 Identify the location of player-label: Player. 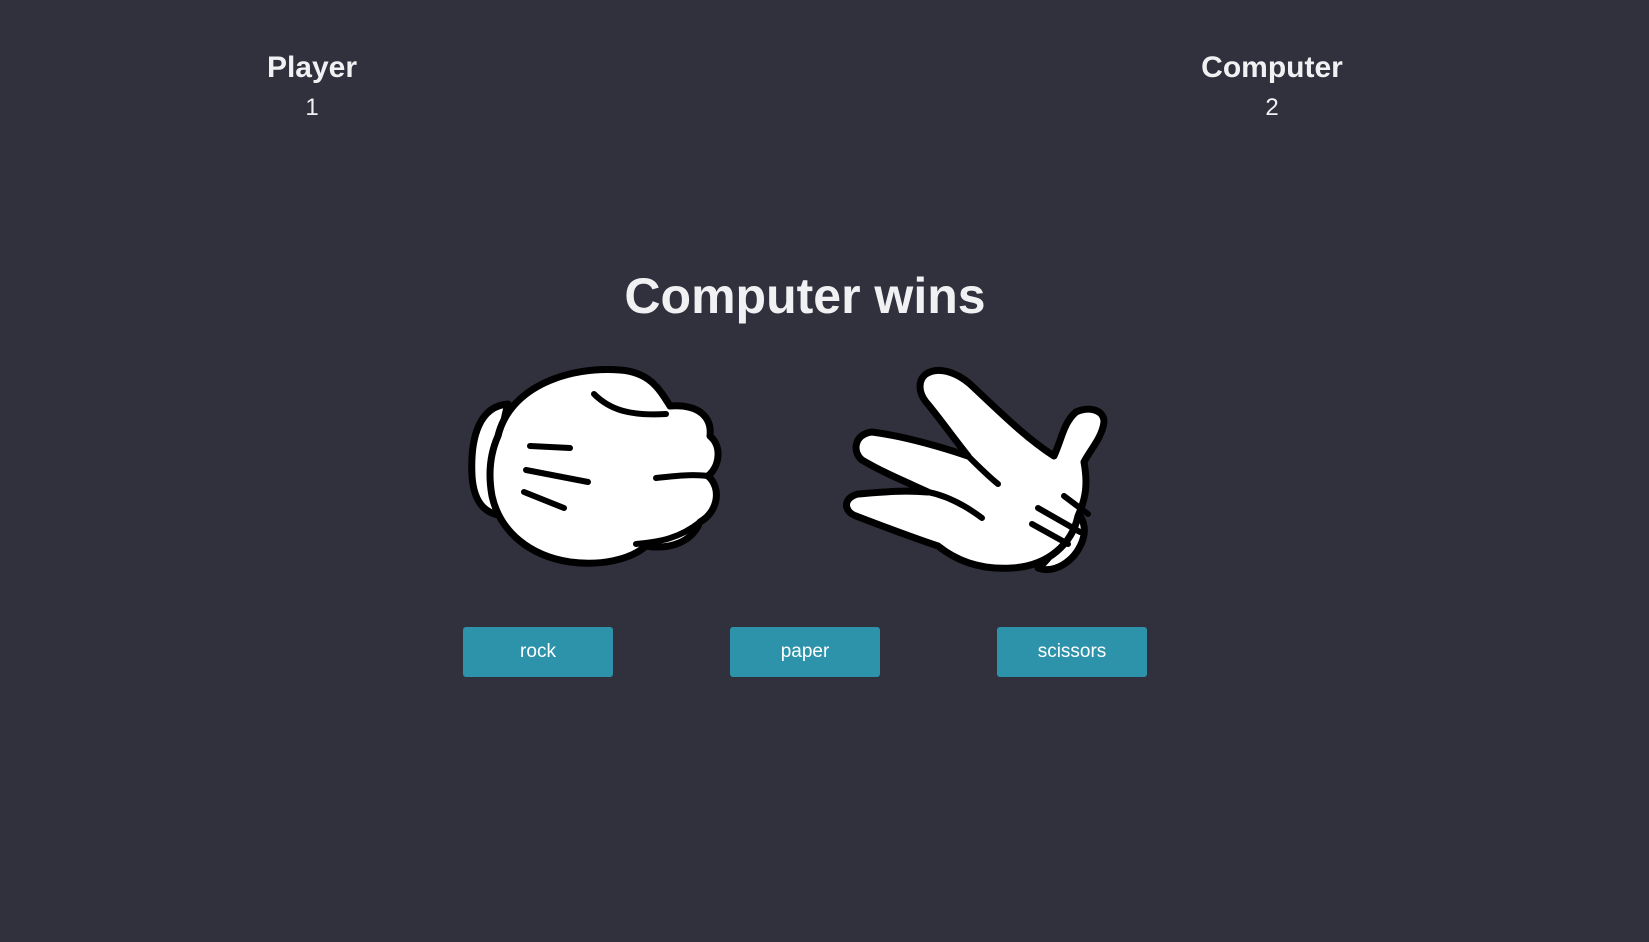
(312, 67).